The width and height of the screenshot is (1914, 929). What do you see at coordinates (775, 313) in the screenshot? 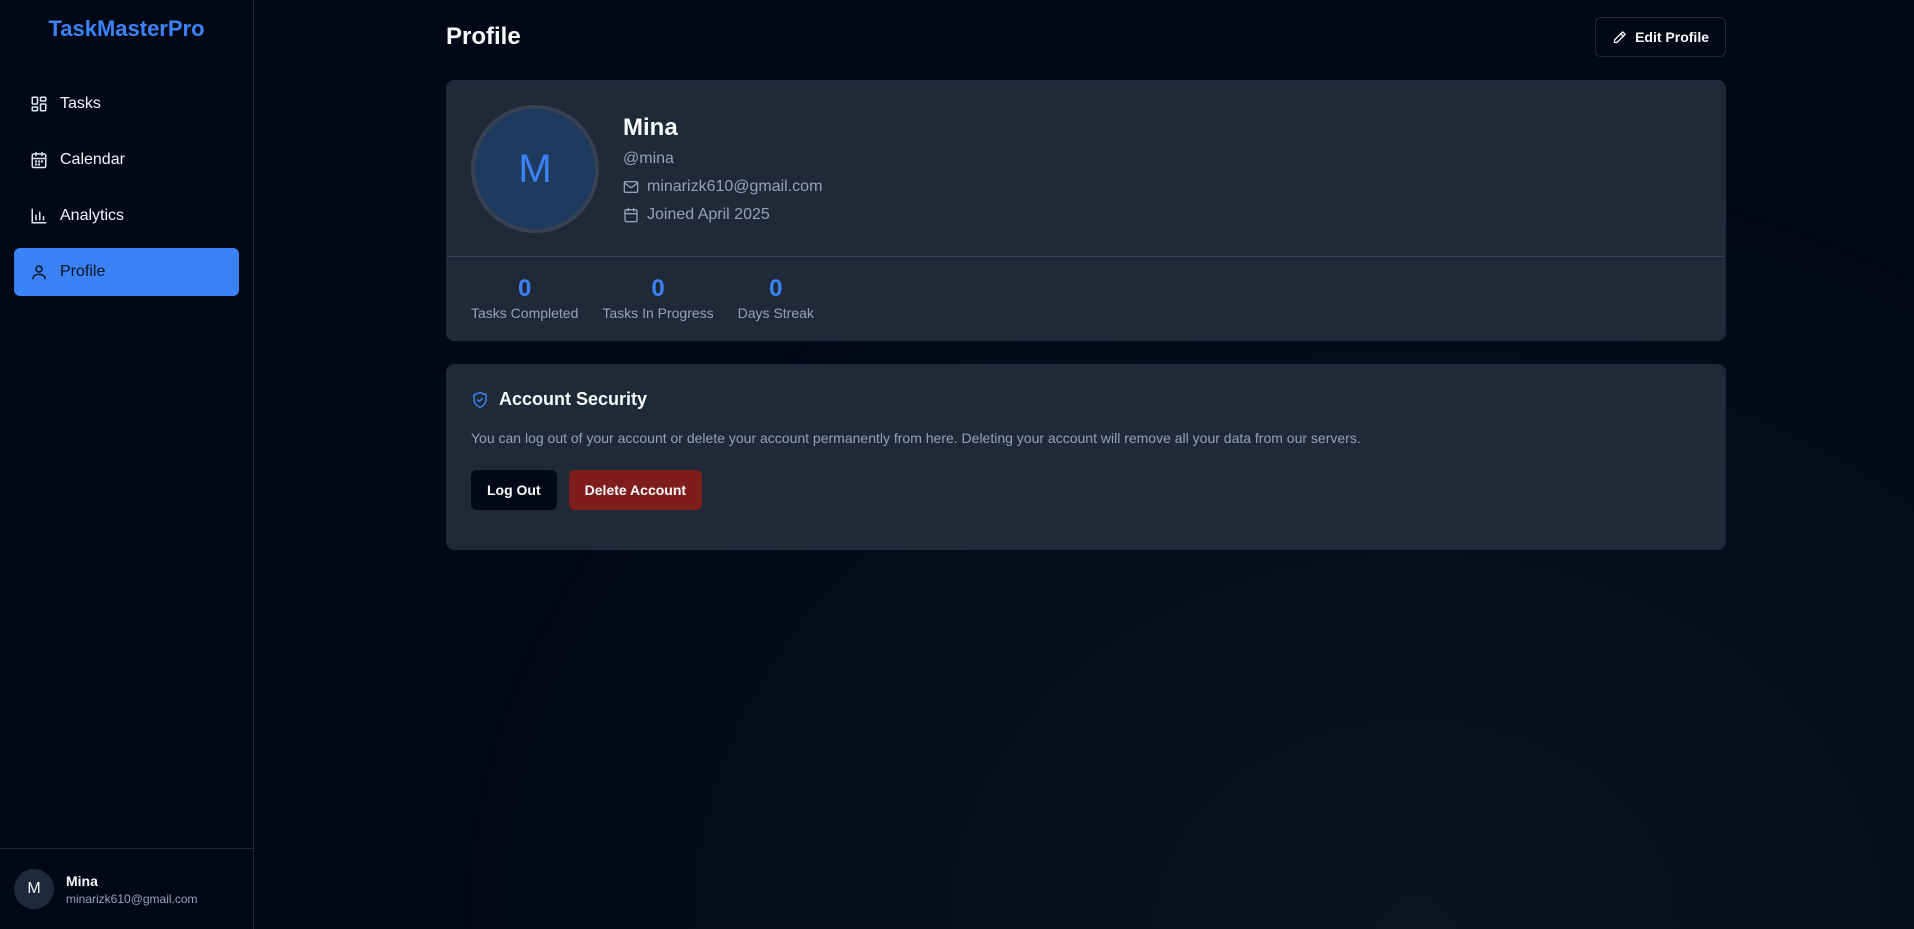
I see `stat-label: Days Streak` at bounding box center [775, 313].